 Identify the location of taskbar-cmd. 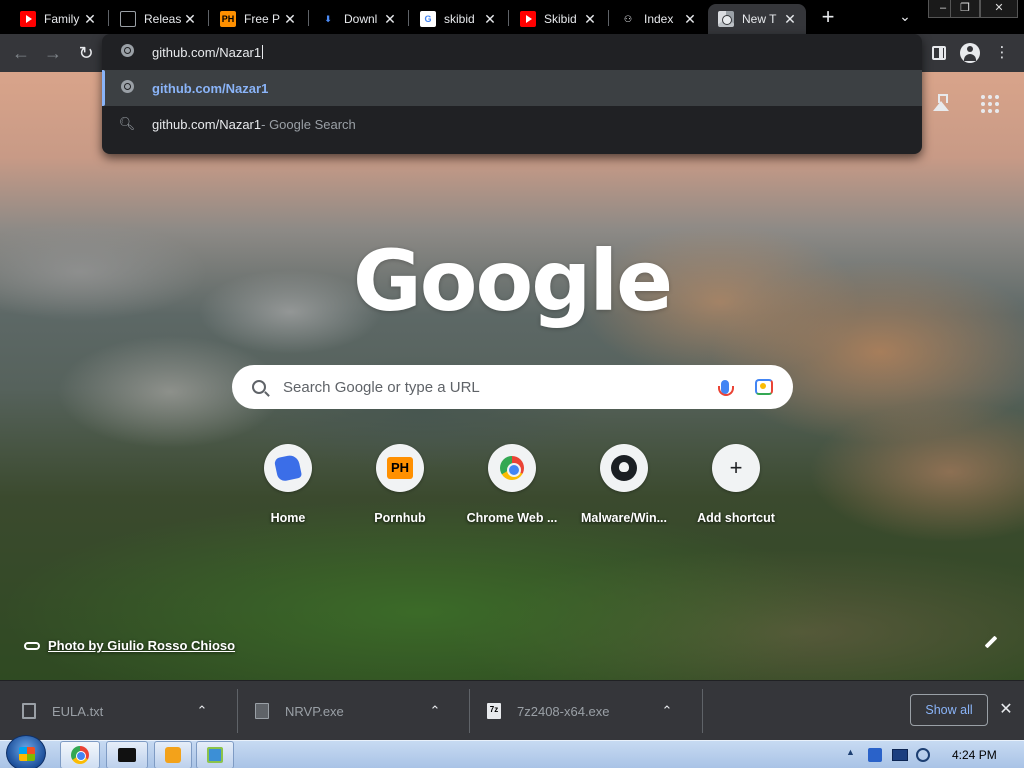
(127, 754).